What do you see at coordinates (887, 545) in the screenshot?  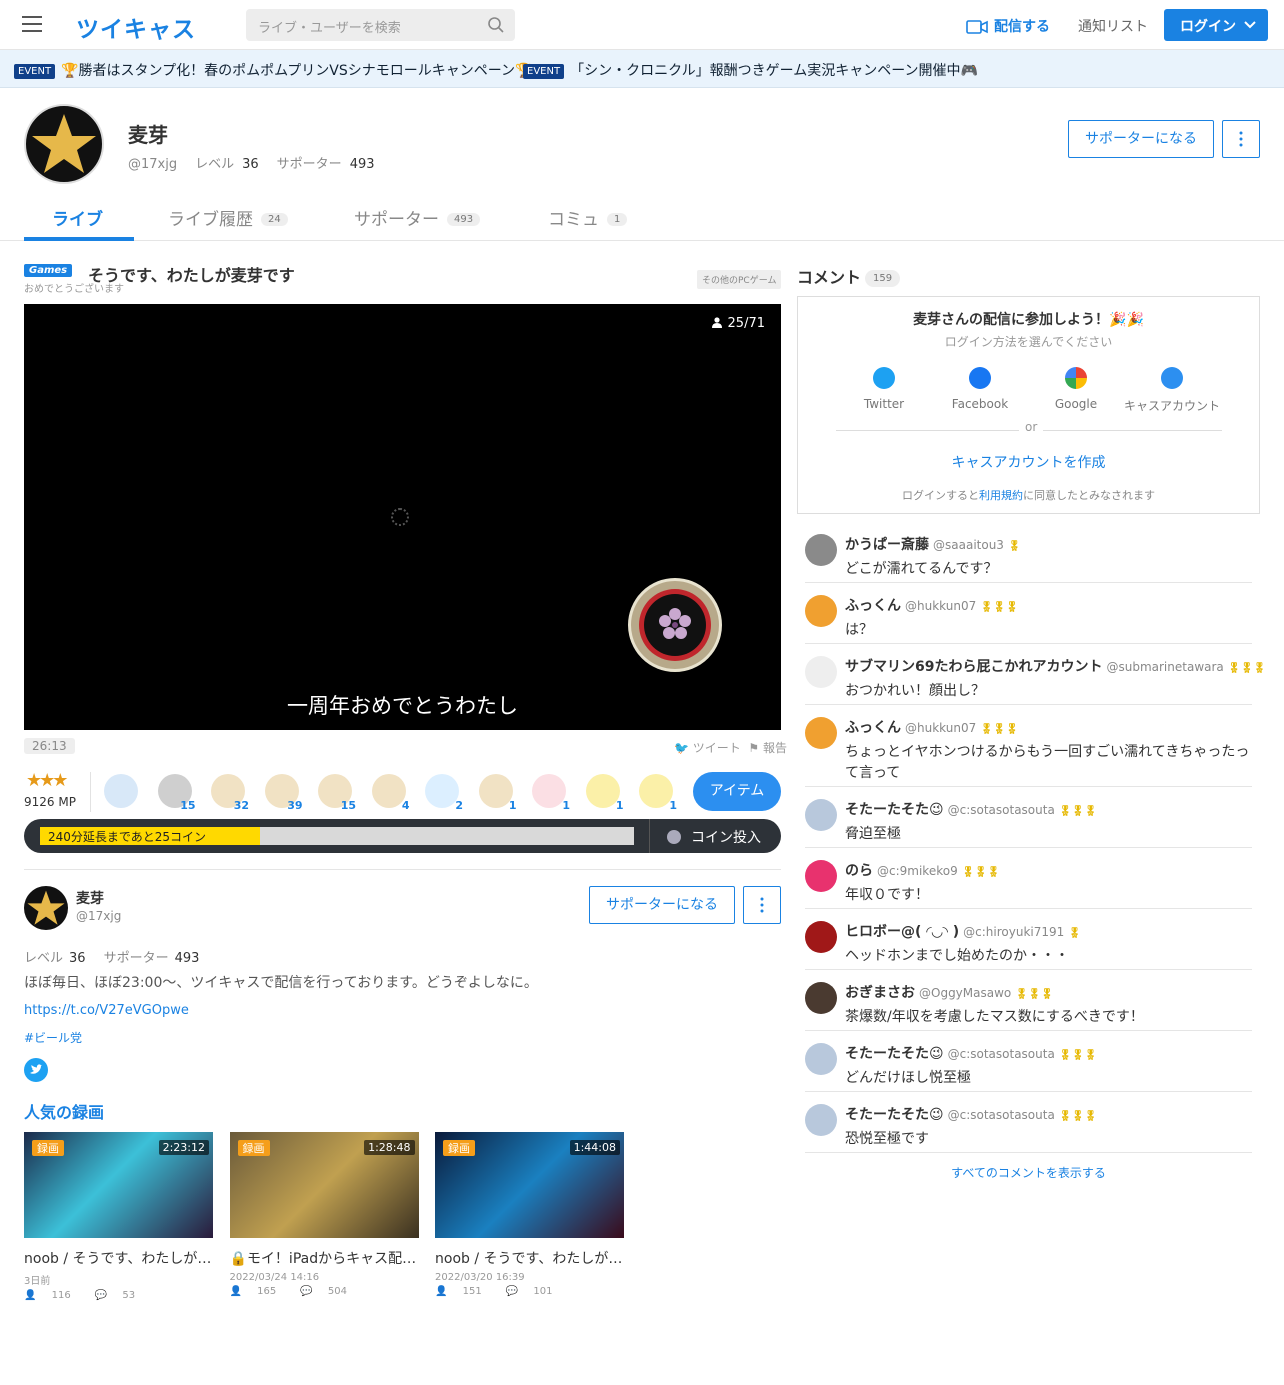 I see `author-name: かうぱー斎藤` at bounding box center [887, 545].